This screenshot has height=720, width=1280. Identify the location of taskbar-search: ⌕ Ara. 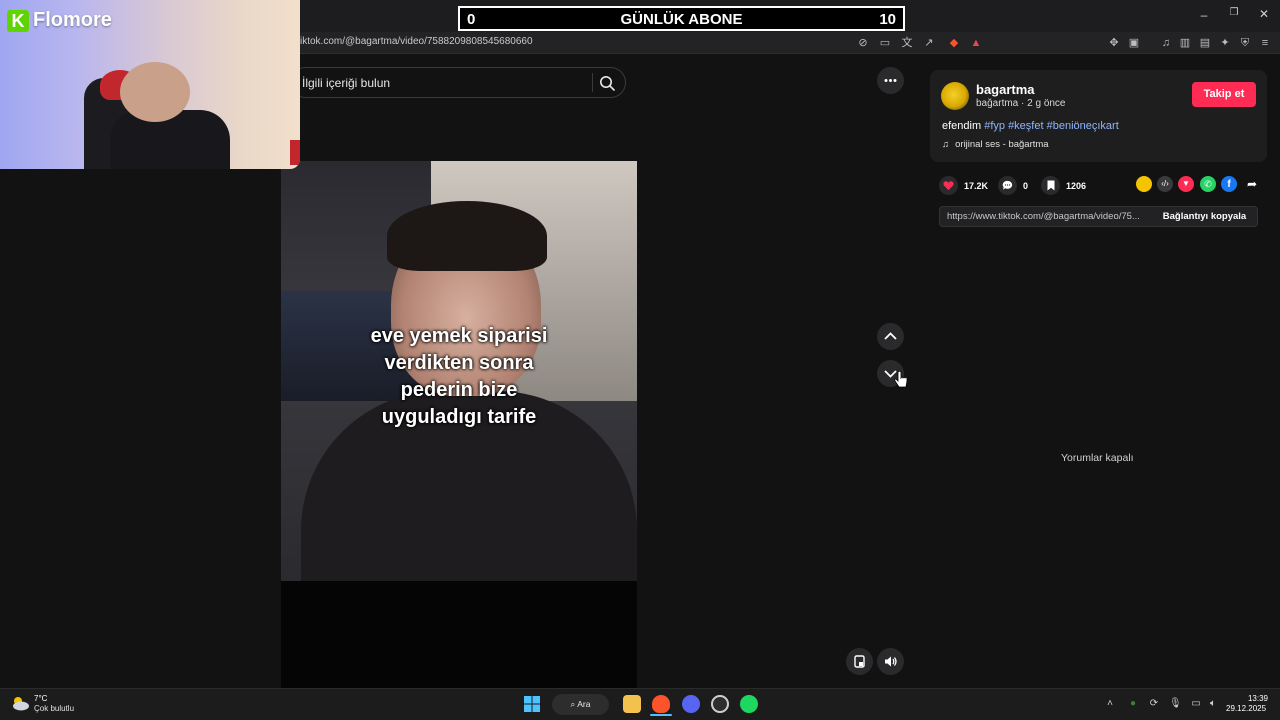
(580, 704).